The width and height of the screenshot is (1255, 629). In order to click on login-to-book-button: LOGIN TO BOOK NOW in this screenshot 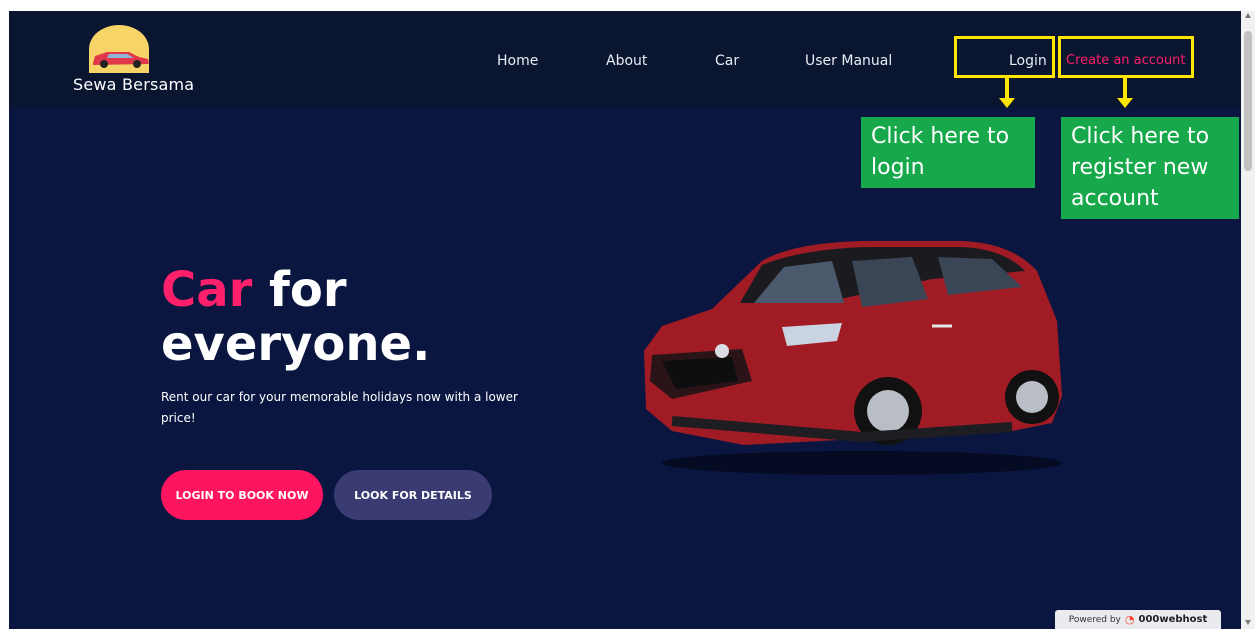, I will do `click(242, 495)`.